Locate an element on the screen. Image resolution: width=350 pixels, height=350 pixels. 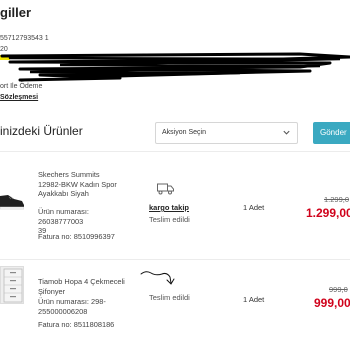
product-name-line: Skechers Summits is located at coordinates (69, 174).